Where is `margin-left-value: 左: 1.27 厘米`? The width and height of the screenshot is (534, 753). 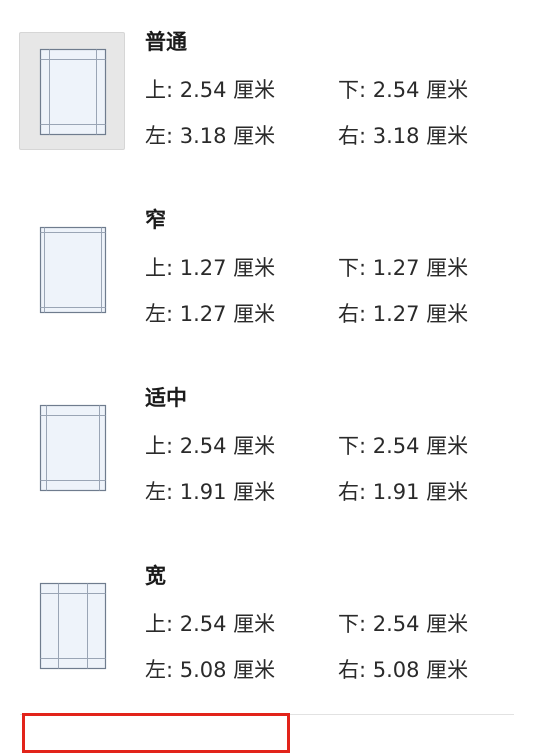 margin-left-value: 左: 1.27 厘米 is located at coordinates (210, 314).